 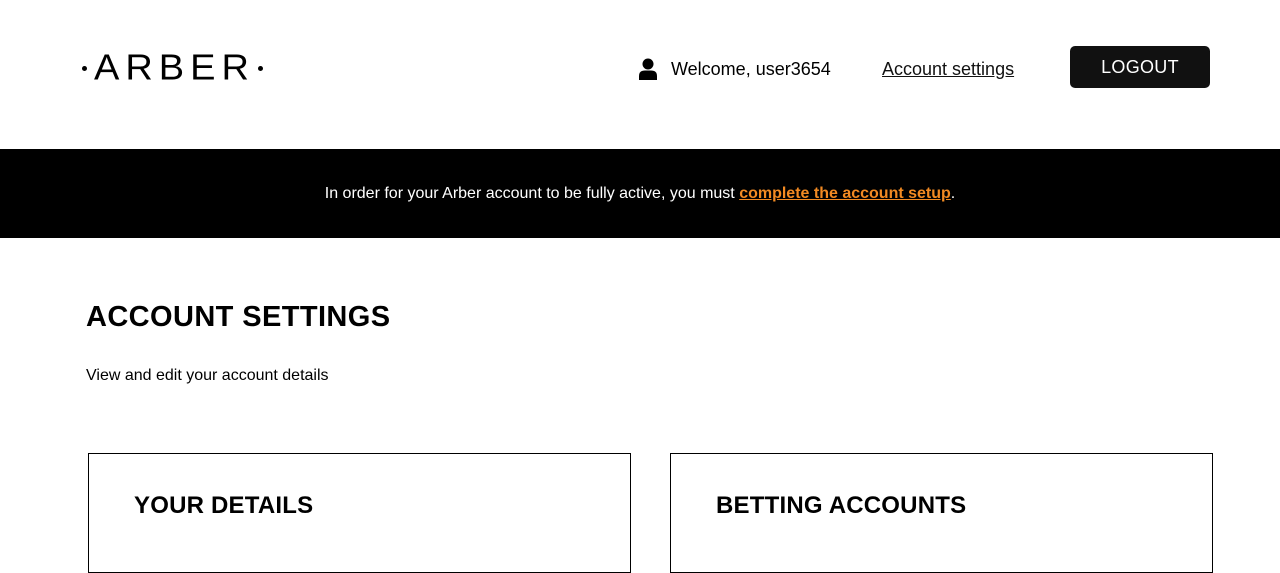 What do you see at coordinates (238, 317) in the screenshot?
I see `page-title: ACCOUNT SETTINGS` at bounding box center [238, 317].